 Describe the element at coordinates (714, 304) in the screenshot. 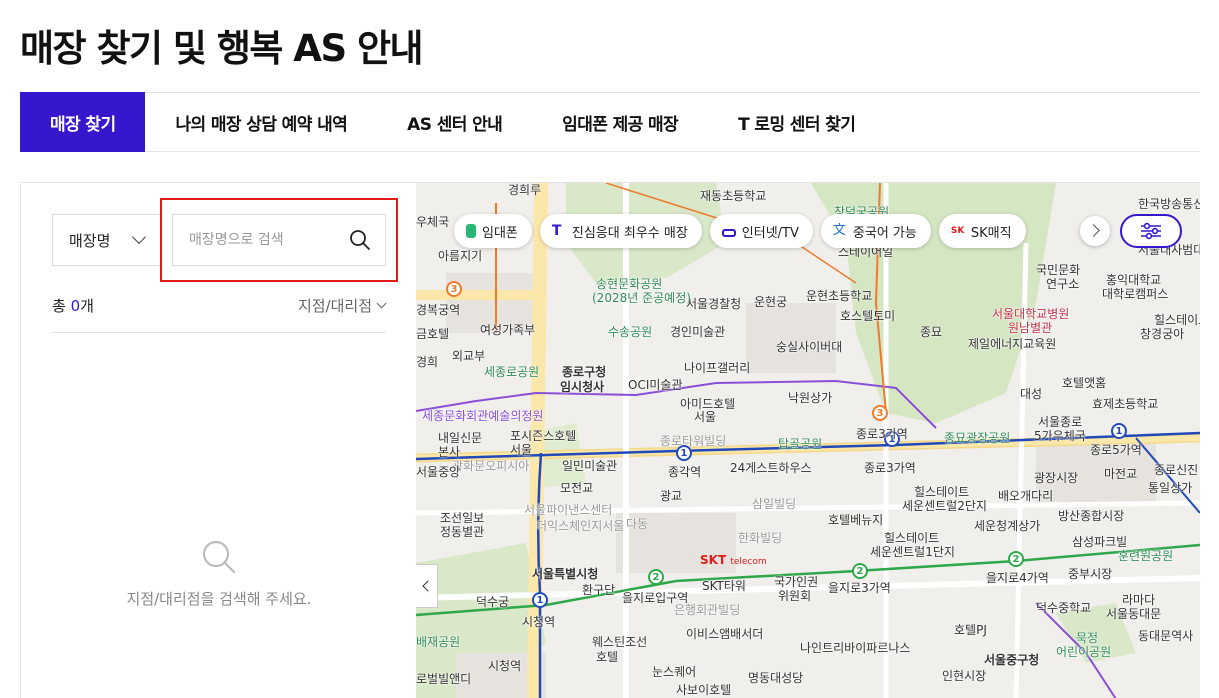

I see `map-label: 서울경찰청` at that location.